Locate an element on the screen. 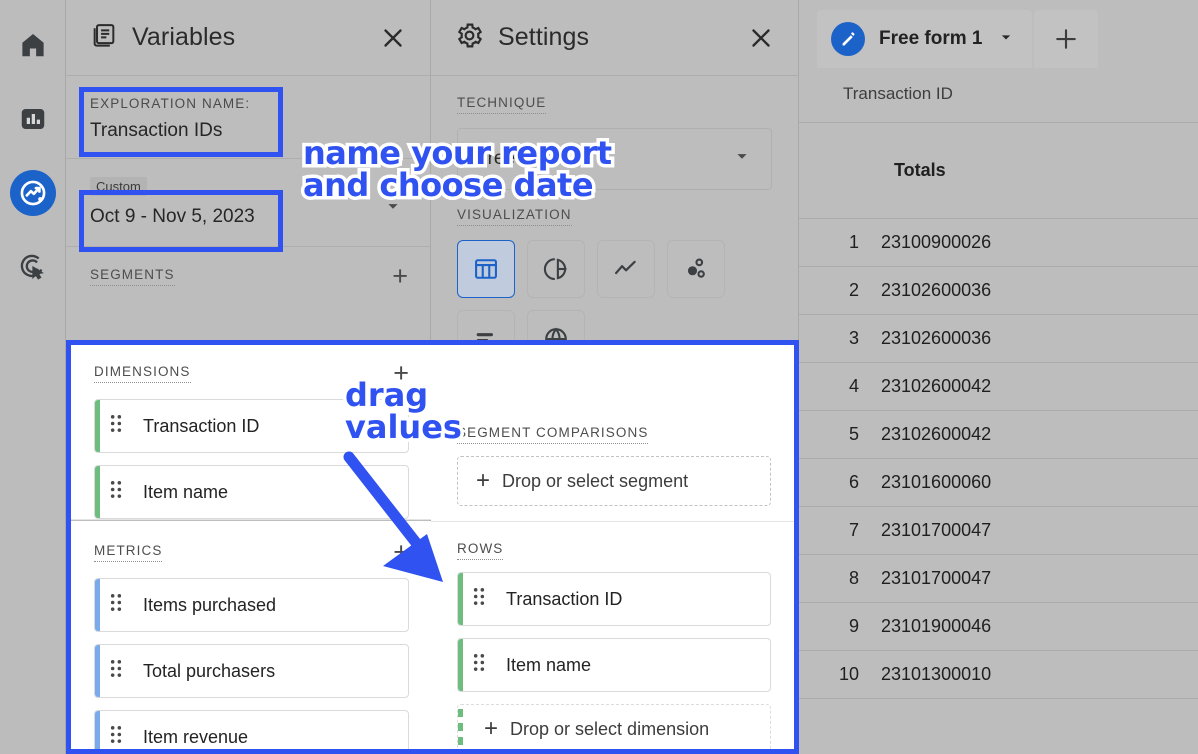 The image size is (1198, 754). variables-icon is located at coordinates (104, 37).